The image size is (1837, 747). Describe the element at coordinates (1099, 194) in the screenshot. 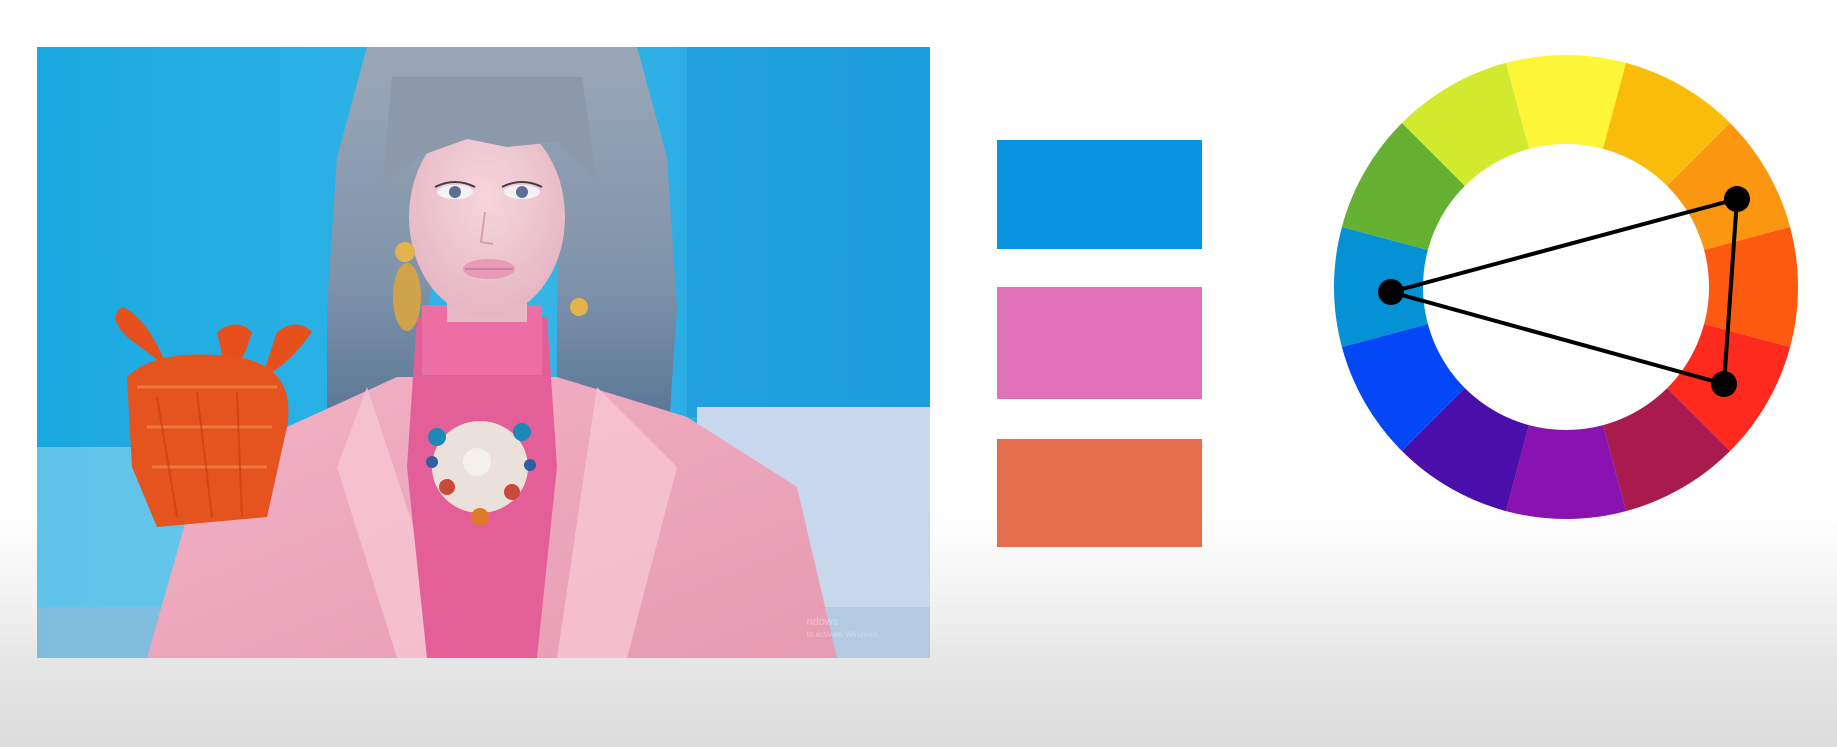

I see `swatch-blue` at that location.